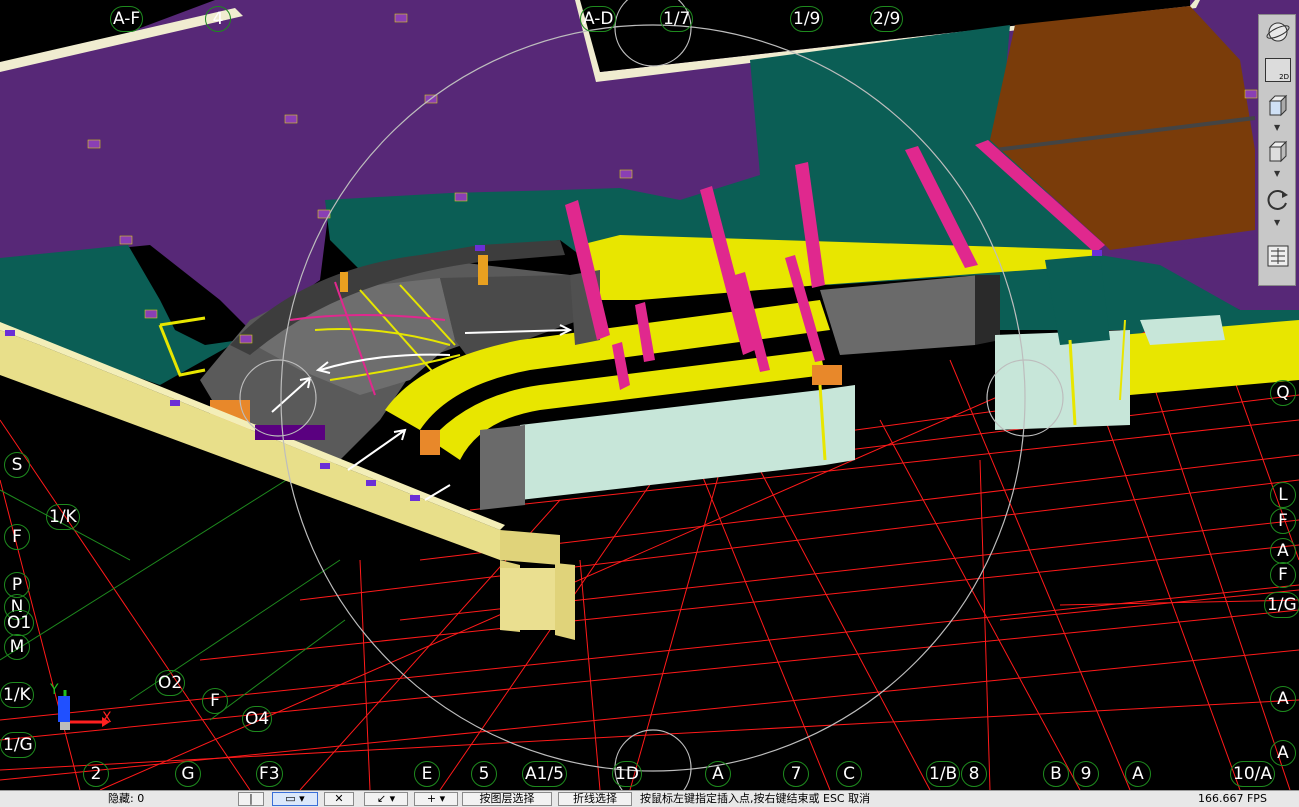 This screenshot has width=1299, height=807. I want to click on ucs-x-label: X, so click(107, 718).